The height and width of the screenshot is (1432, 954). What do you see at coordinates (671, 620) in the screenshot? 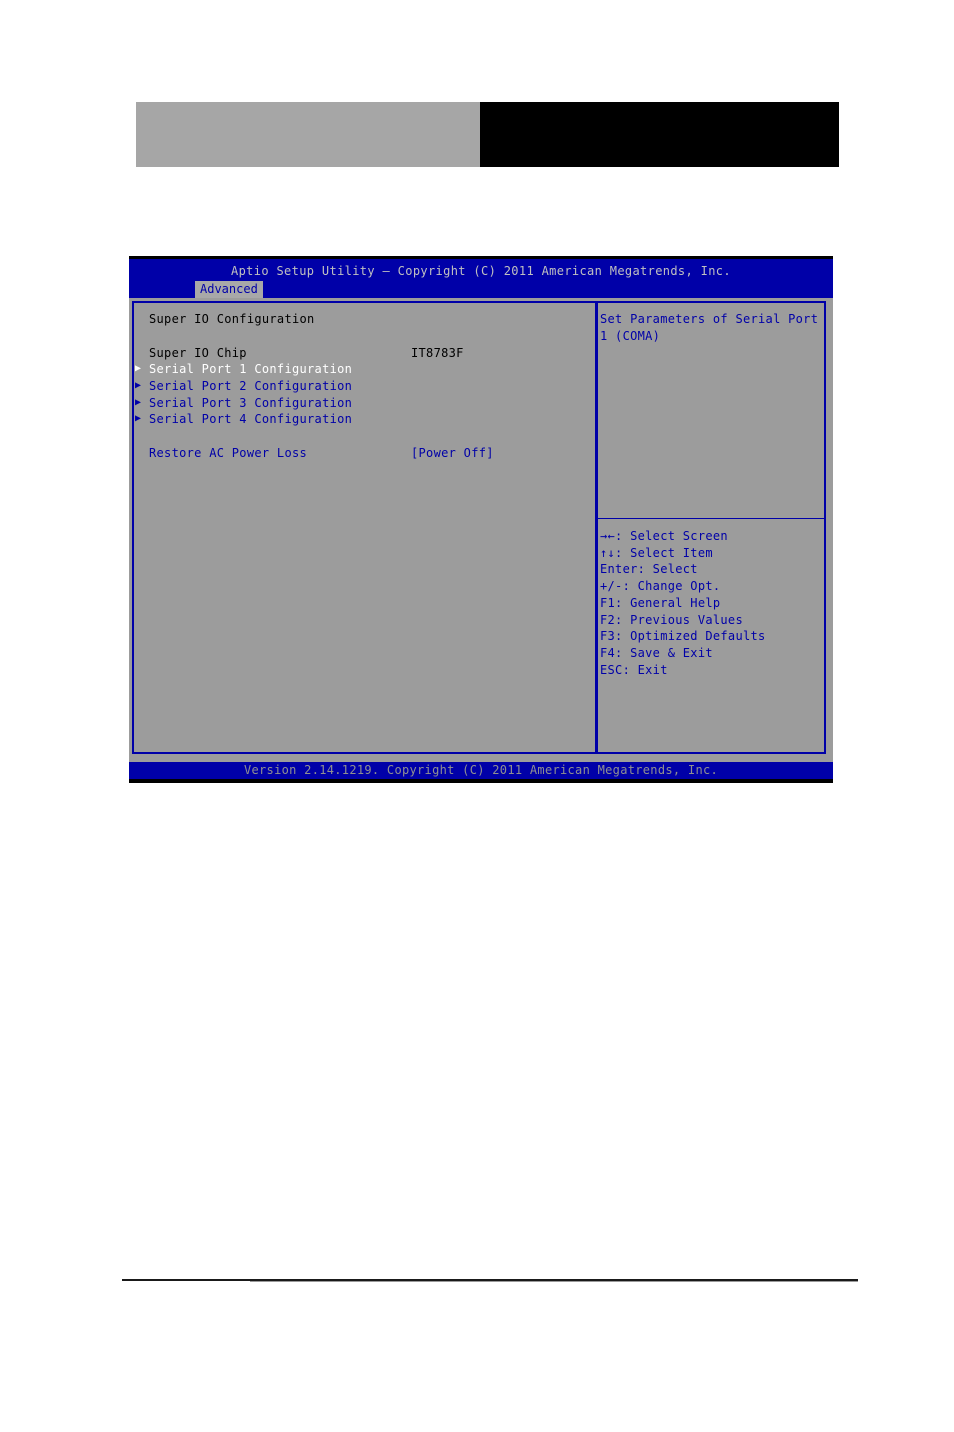
I see `key-hint-previous-values: F2: Previous Values` at bounding box center [671, 620].